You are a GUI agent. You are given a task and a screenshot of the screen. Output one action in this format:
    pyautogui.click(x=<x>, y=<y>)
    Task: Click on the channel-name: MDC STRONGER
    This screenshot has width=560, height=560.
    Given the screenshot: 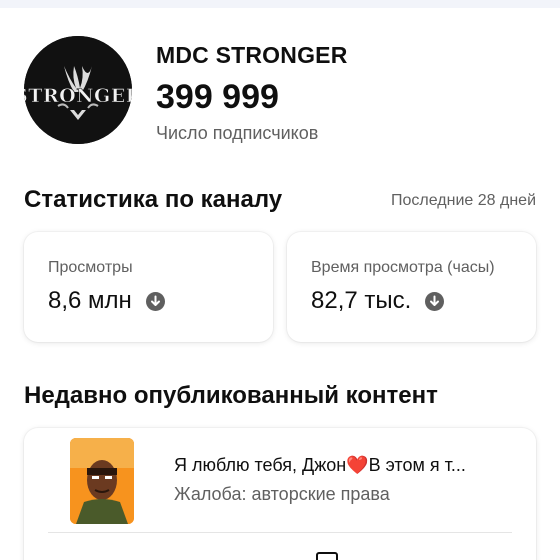 What is the action you would take?
    pyautogui.click(x=252, y=55)
    